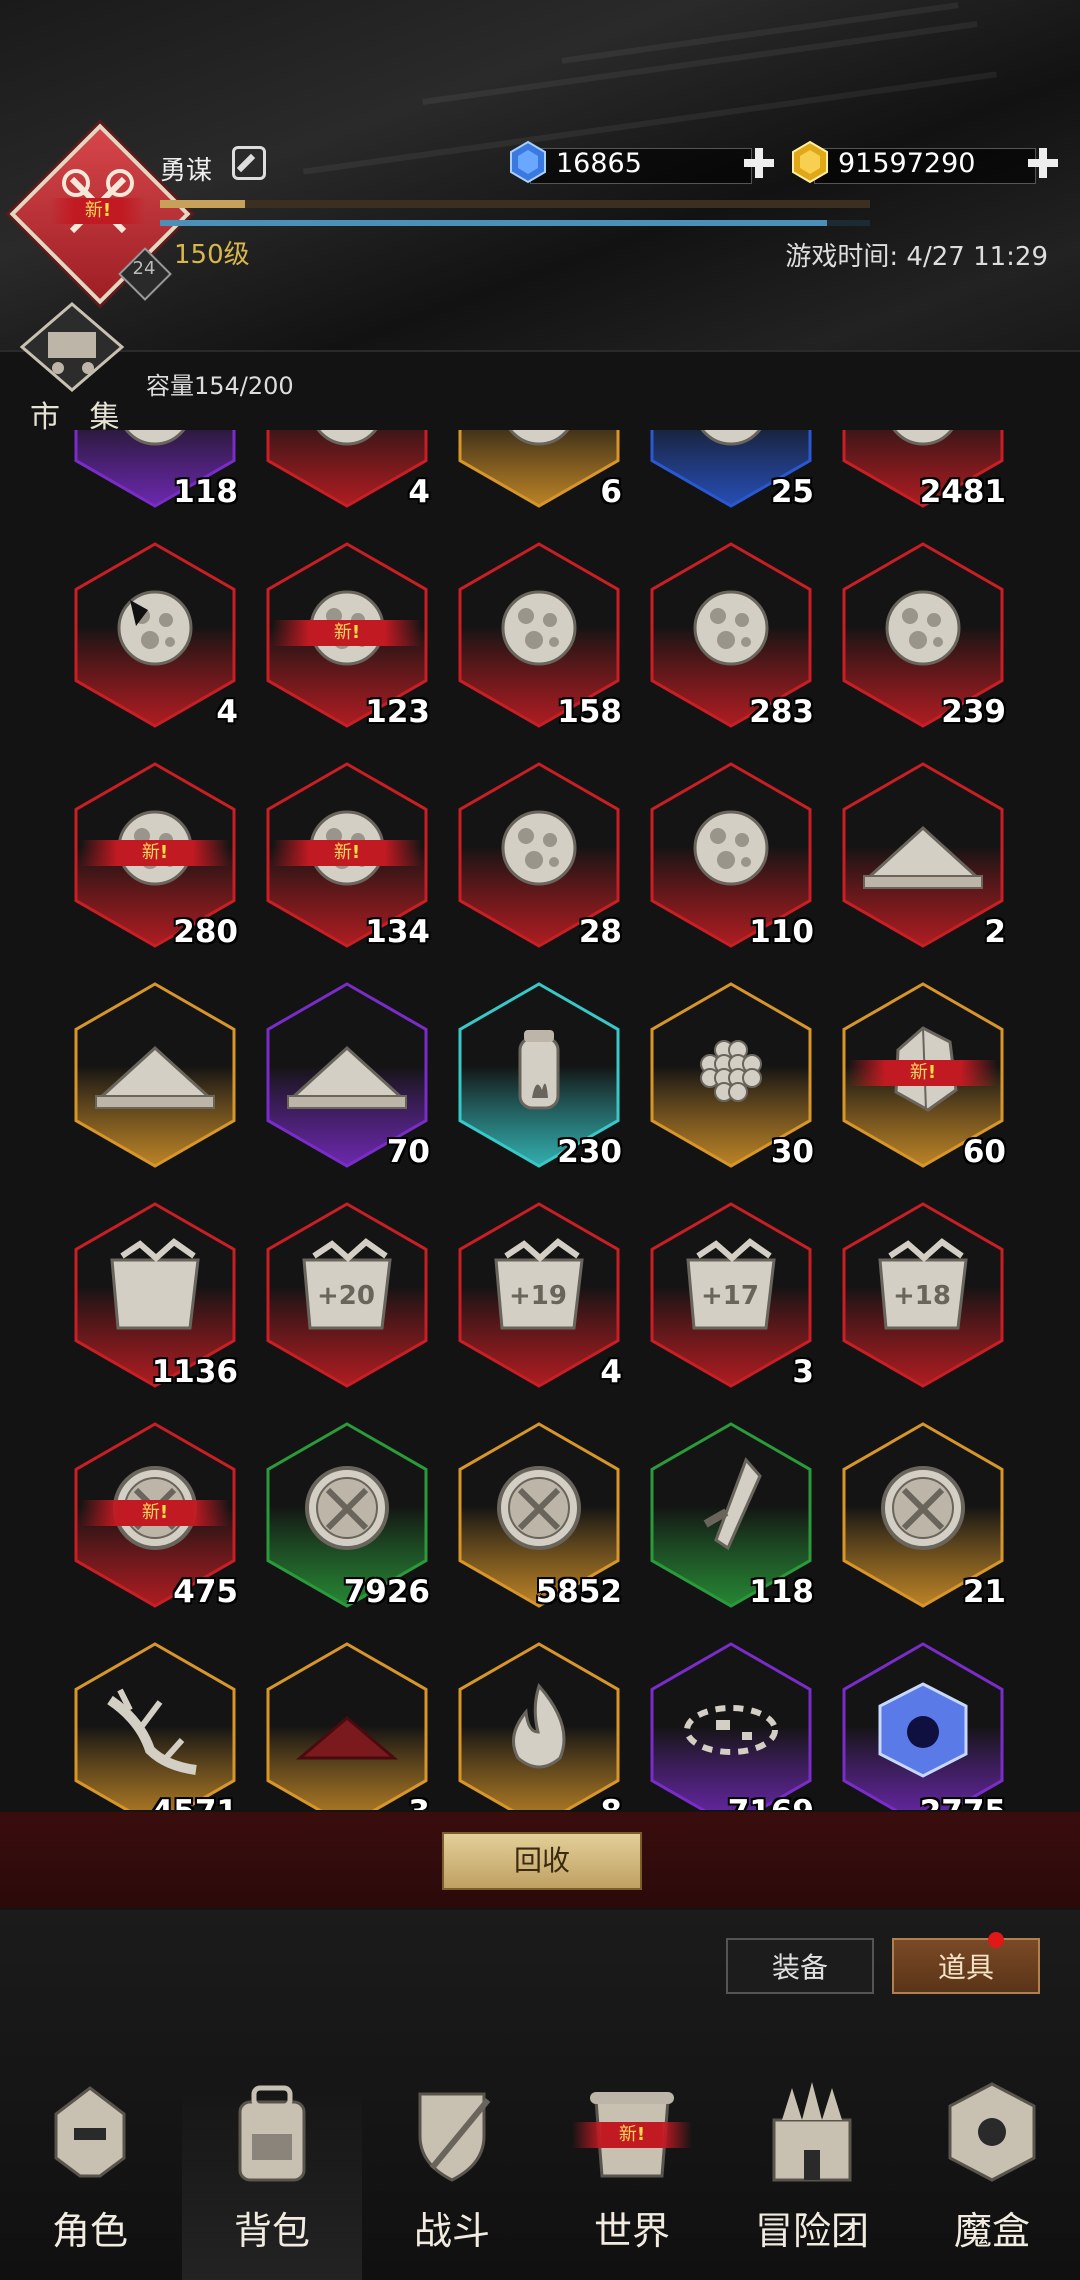  What do you see at coordinates (923, 1515) in the screenshot?
I see `item-slot: 21` at bounding box center [923, 1515].